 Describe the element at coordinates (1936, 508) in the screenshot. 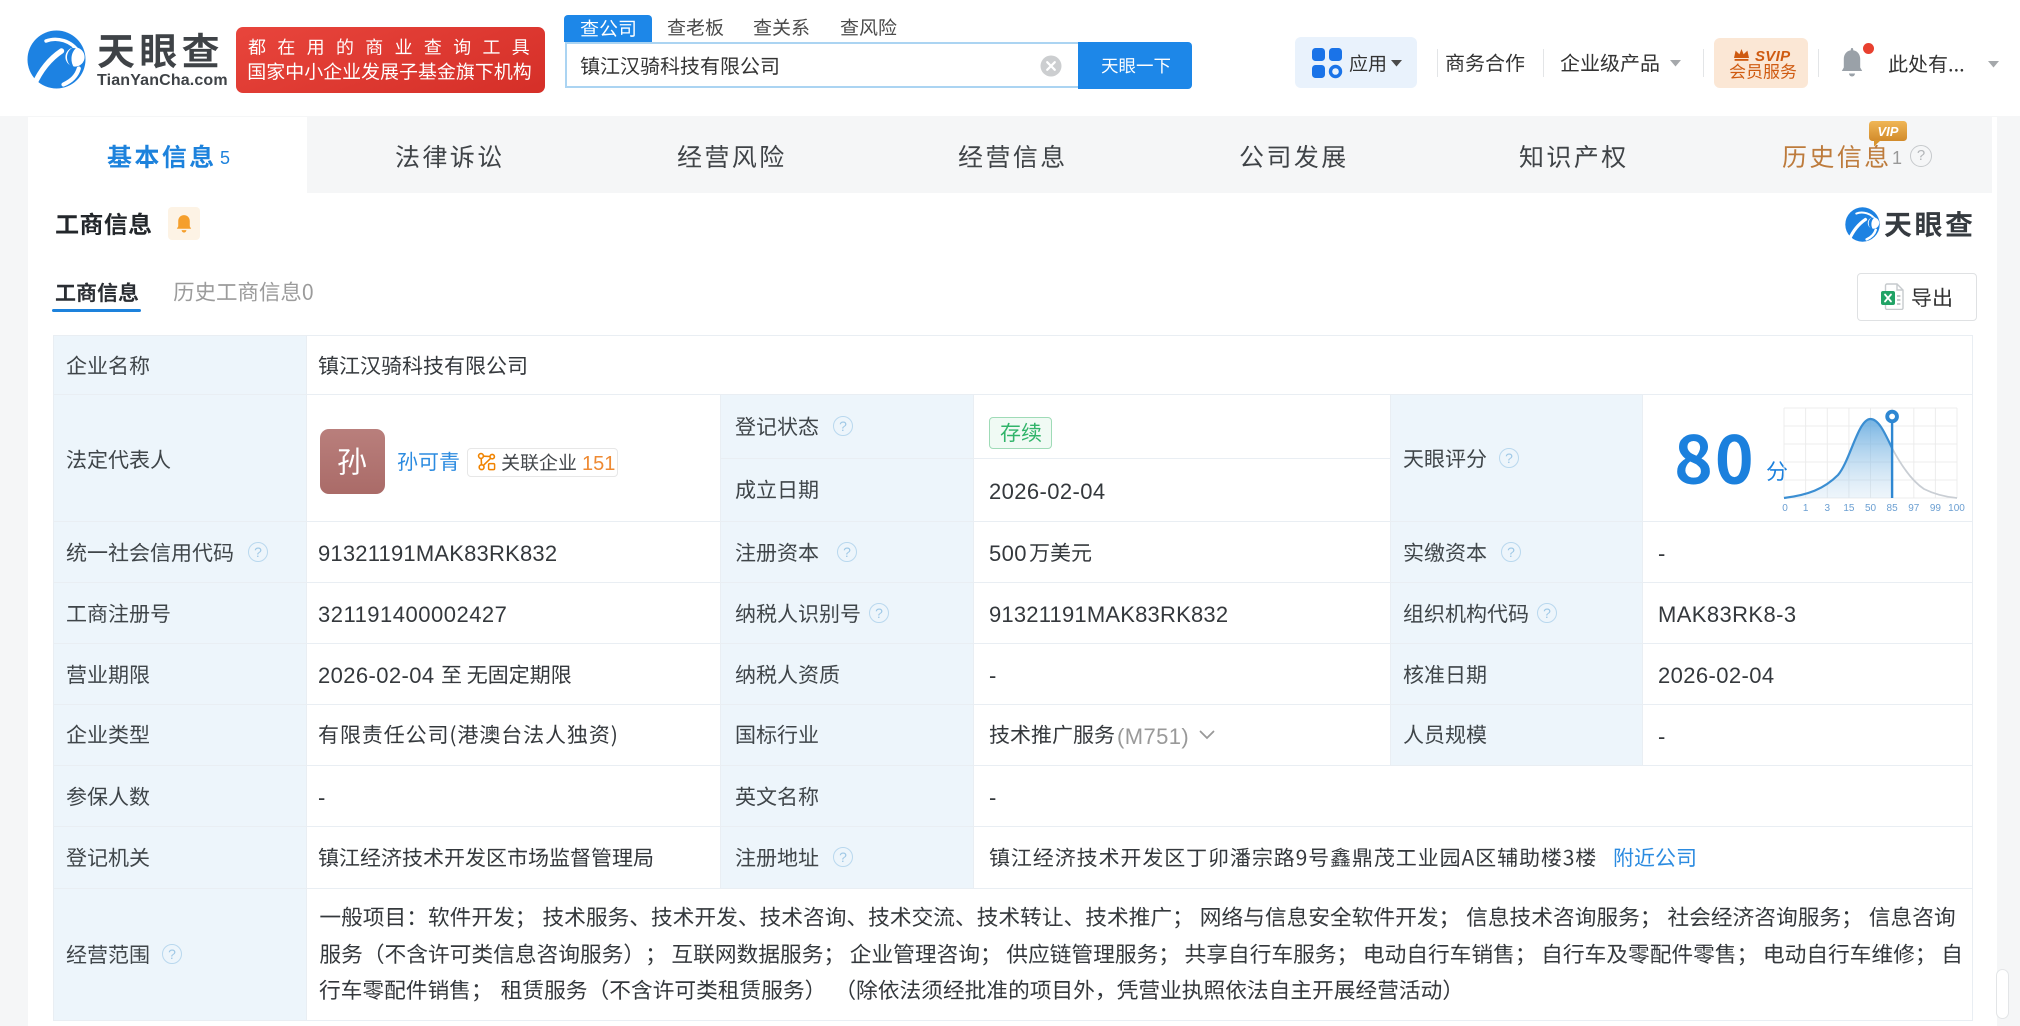

I see `svg-text: 99` at that location.